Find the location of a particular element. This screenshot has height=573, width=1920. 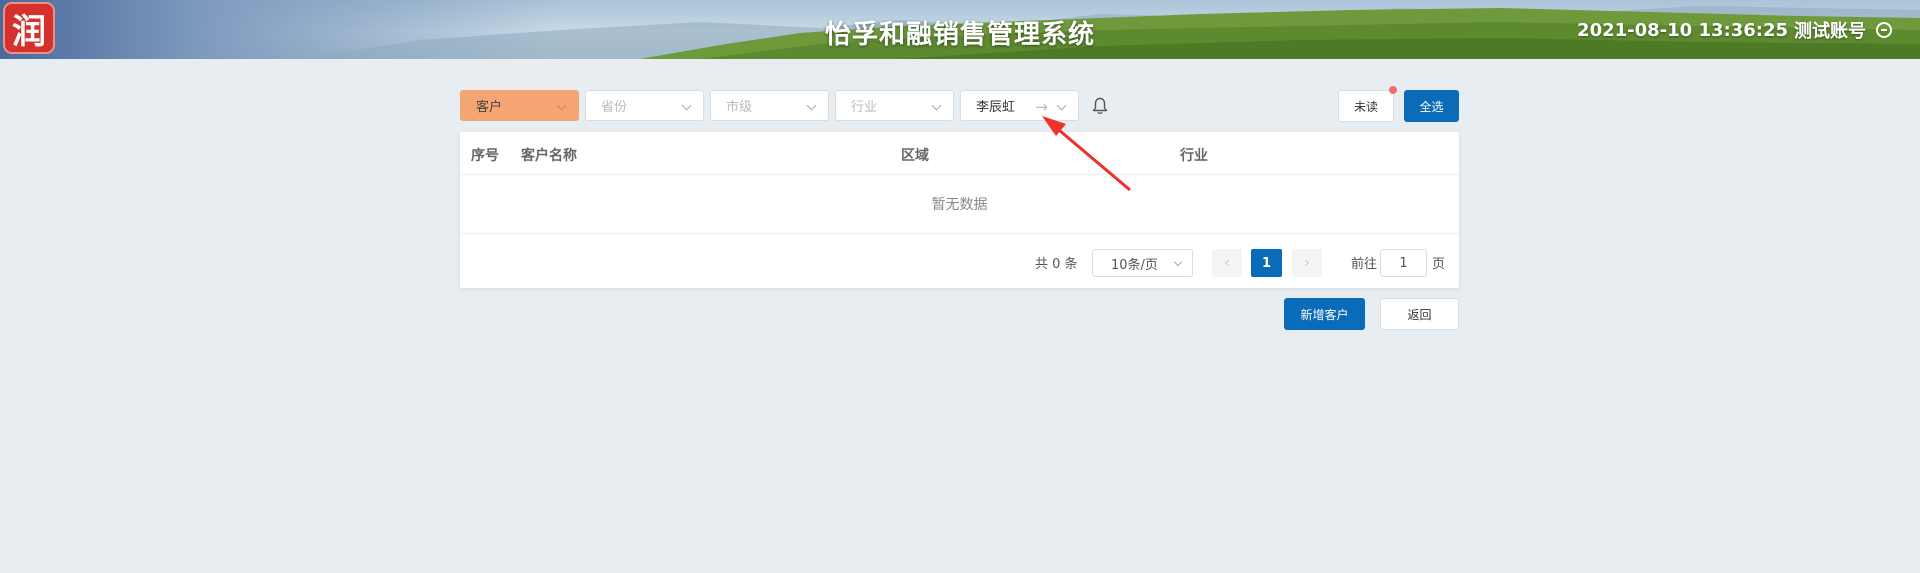

add-customer-button: 新增客户 is located at coordinates (1324, 314).